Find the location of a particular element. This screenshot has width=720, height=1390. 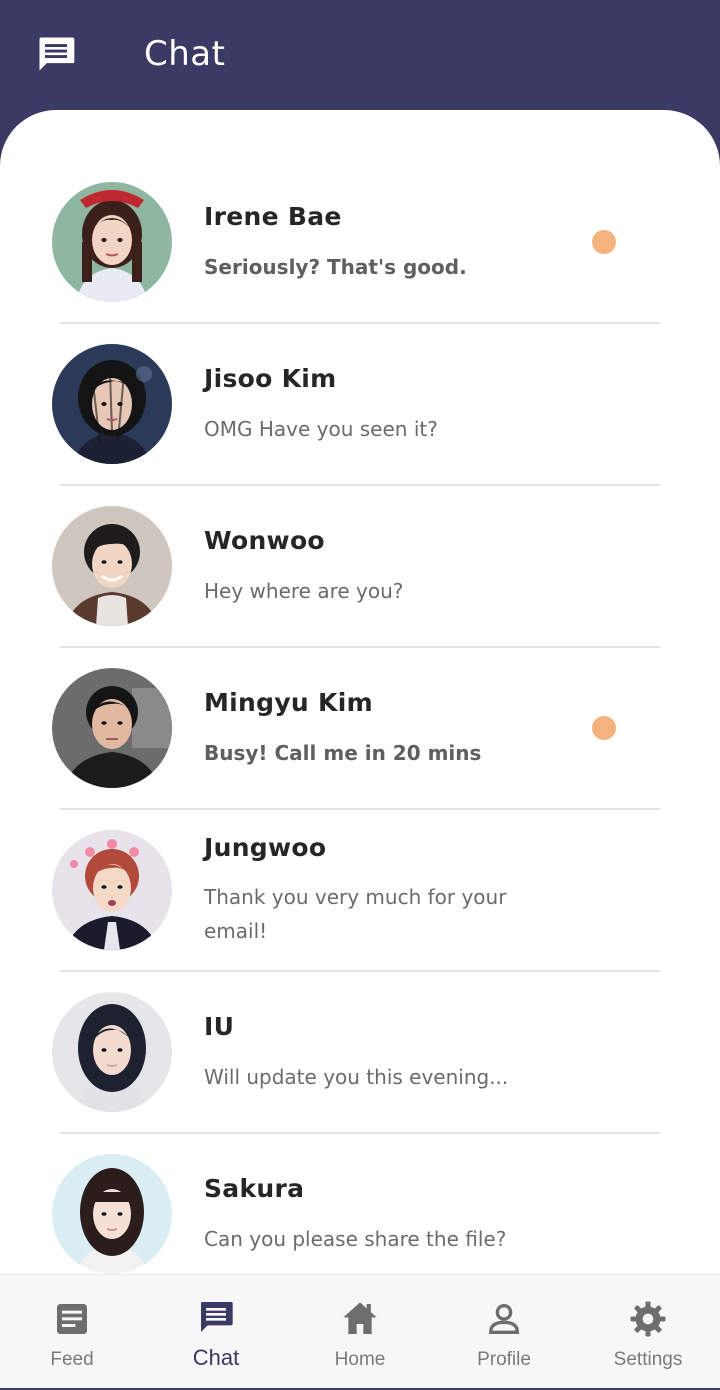

settings-icon is located at coordinates (648, 1319).